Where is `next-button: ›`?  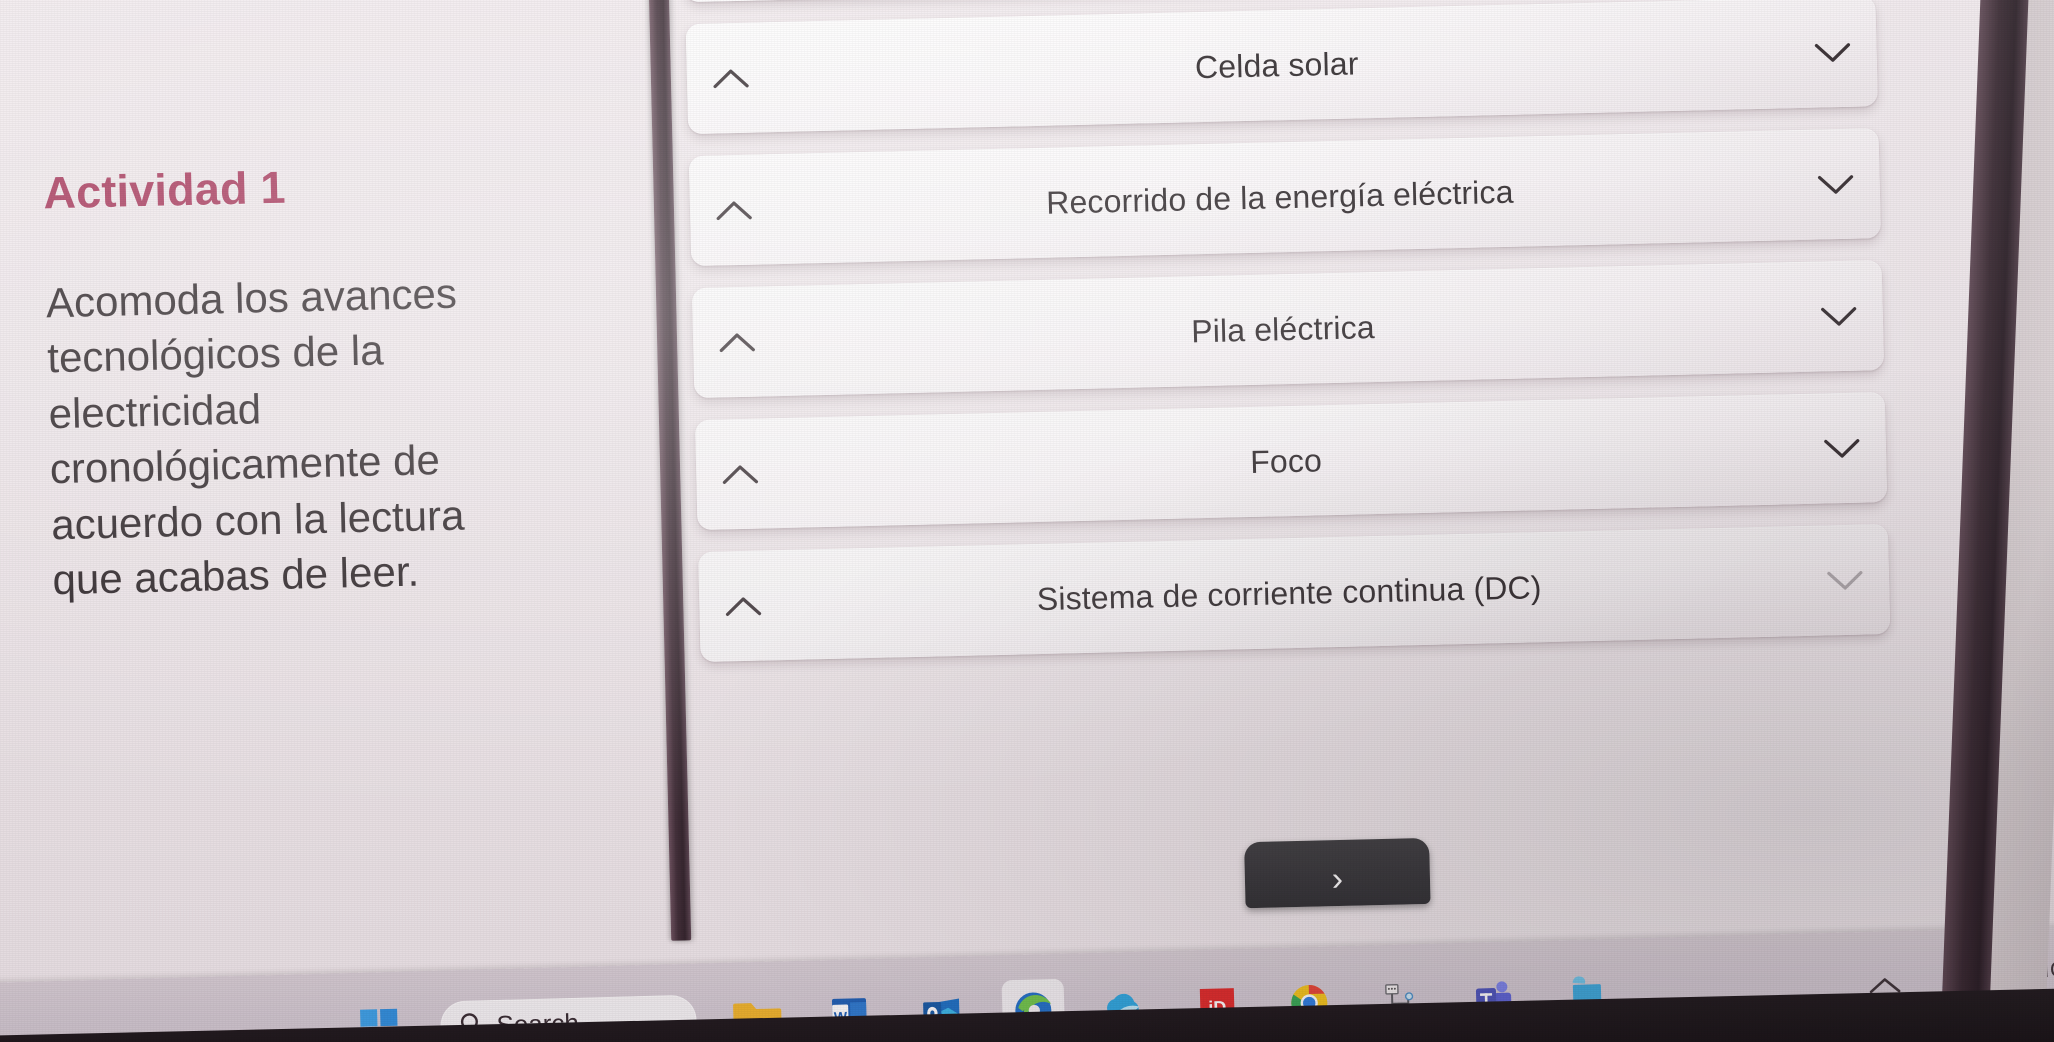 next-button: › is located at coordinates (1337, 873).